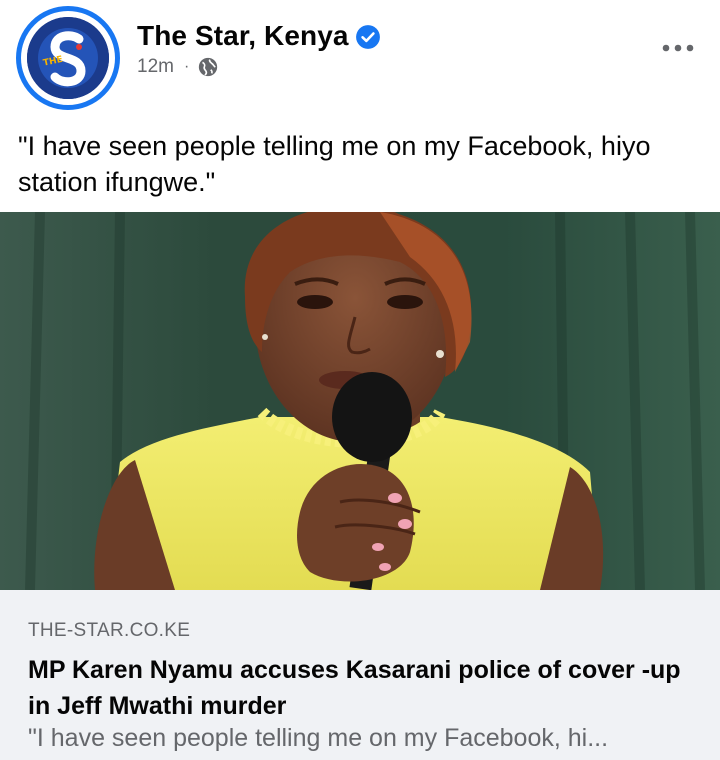 The height and width of the screenshot is (760, 720). Describe the element at coordinates (360, 56) in the screenshot. I see `post-header: THE The Star, Kenya 12m ·` at that location.